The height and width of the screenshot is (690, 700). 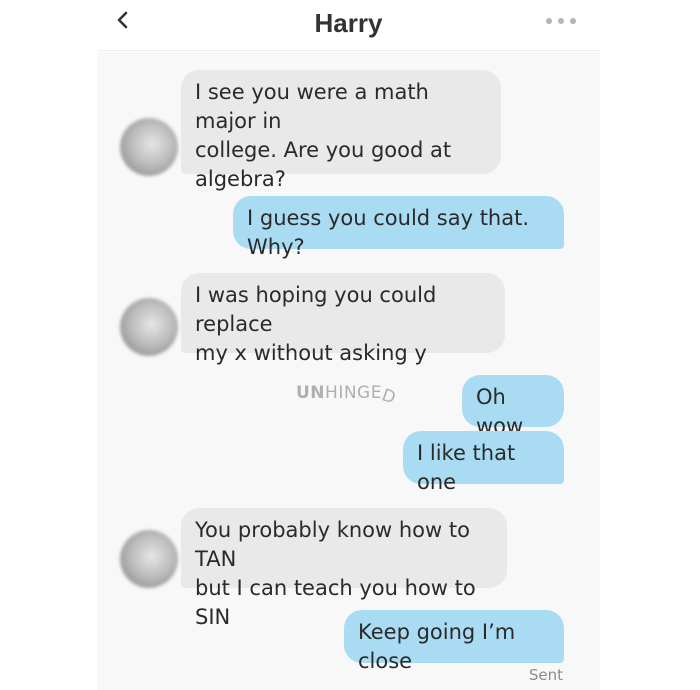 I want to click on chat-header: Harry, so click(x=348, y=25).